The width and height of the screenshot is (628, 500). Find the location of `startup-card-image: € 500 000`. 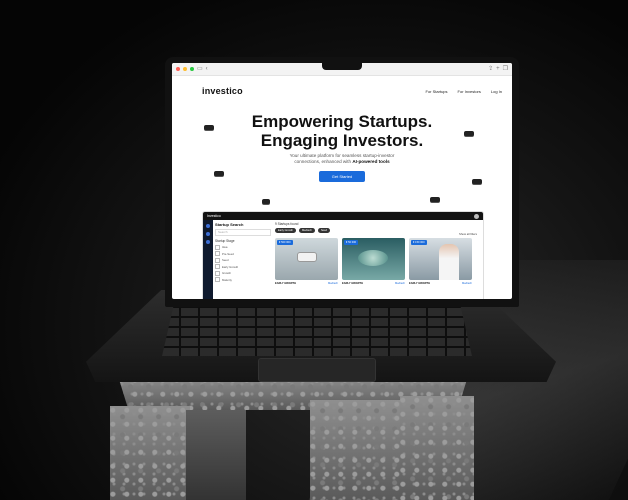

startup-card-image: € 500 000 is located at coordinates (306, 259).